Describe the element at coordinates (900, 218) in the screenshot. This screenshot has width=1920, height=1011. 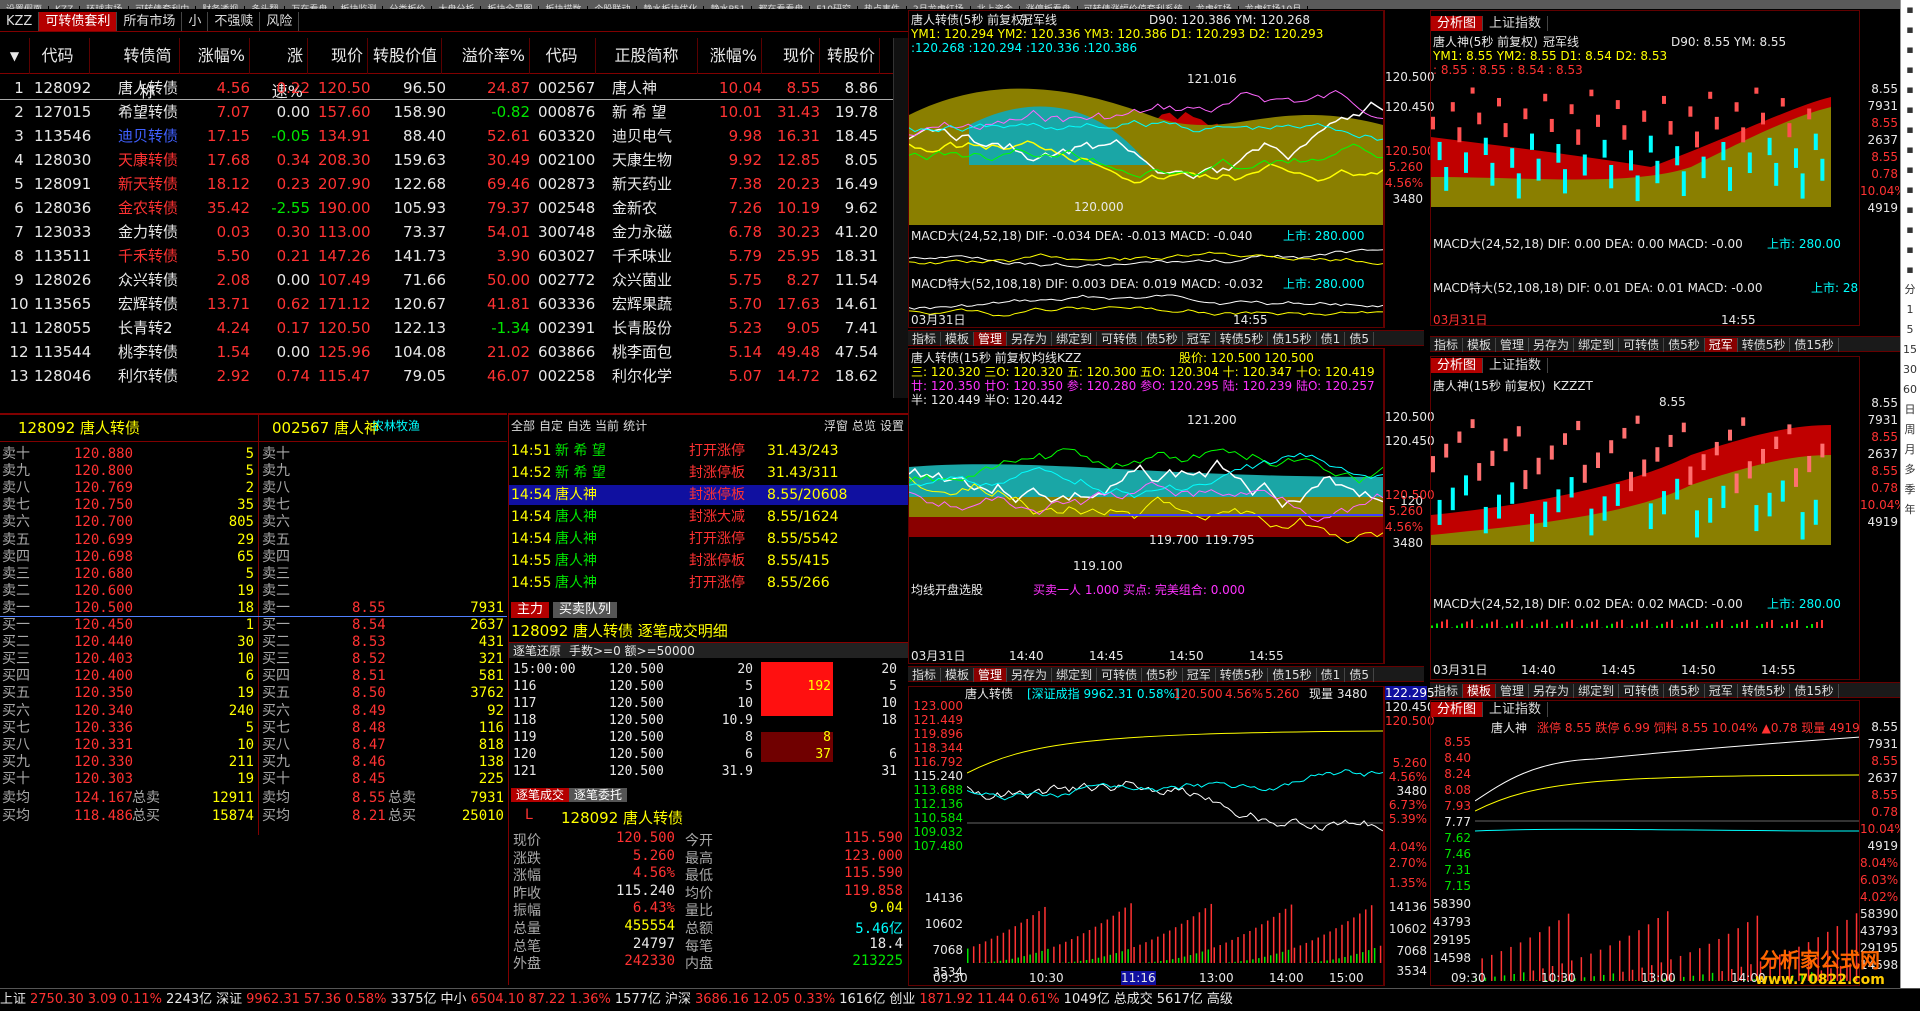
I see `table-scrollbar` at that location.